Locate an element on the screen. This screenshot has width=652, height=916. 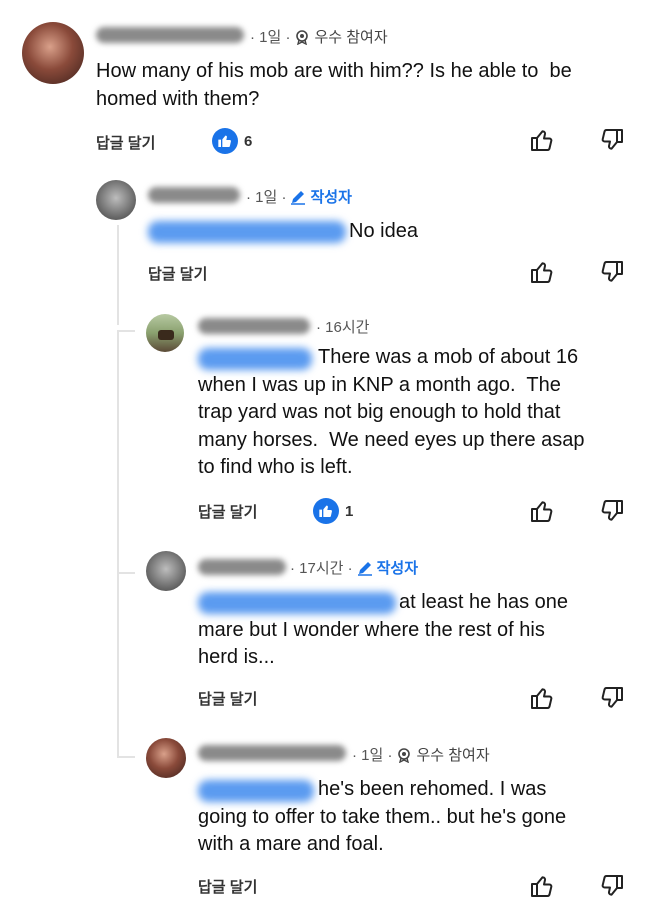
comment-meta: · 1일 · 작성자 is located at coordinates (299, 196).